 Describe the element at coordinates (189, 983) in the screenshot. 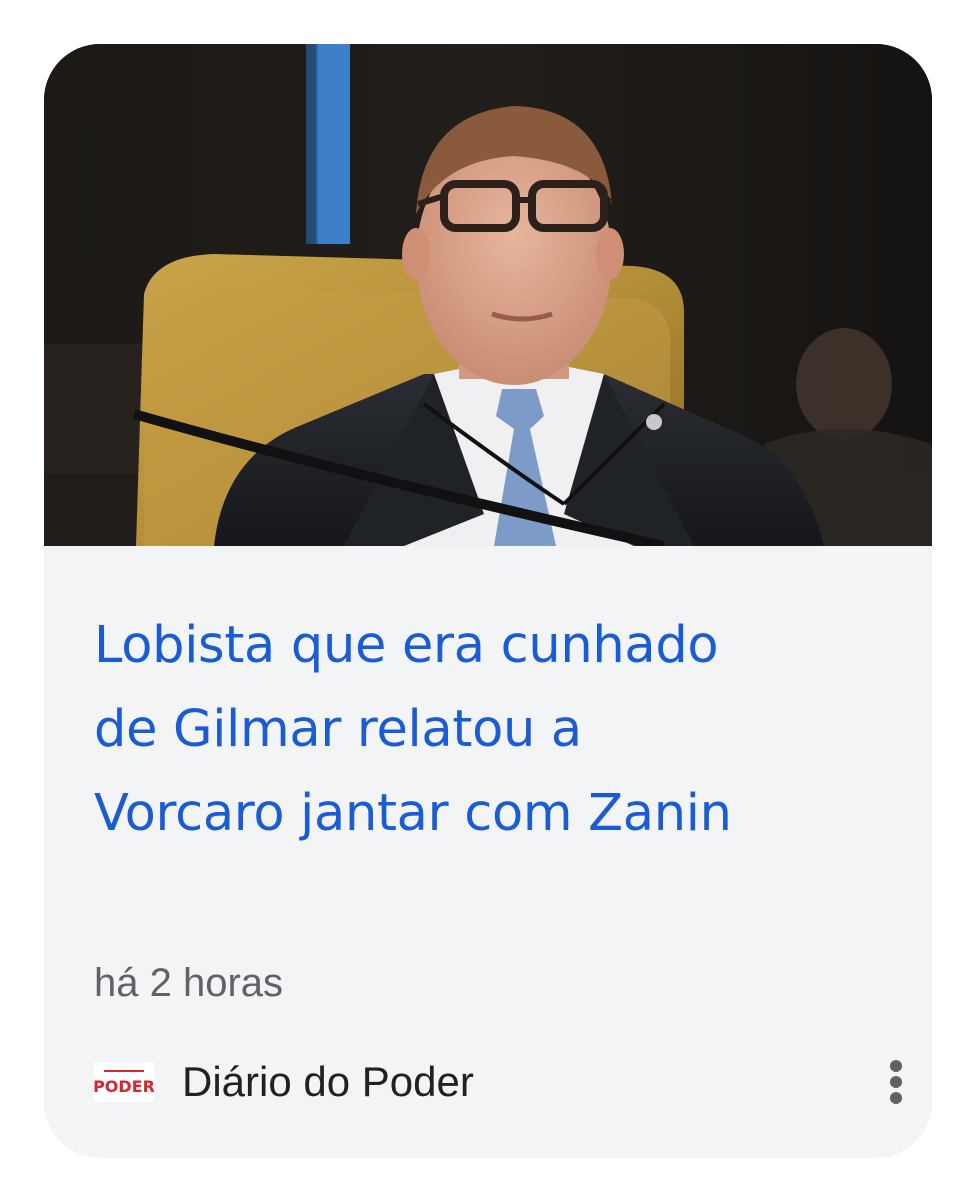

I see `published-time: há 2 horas` at that location.